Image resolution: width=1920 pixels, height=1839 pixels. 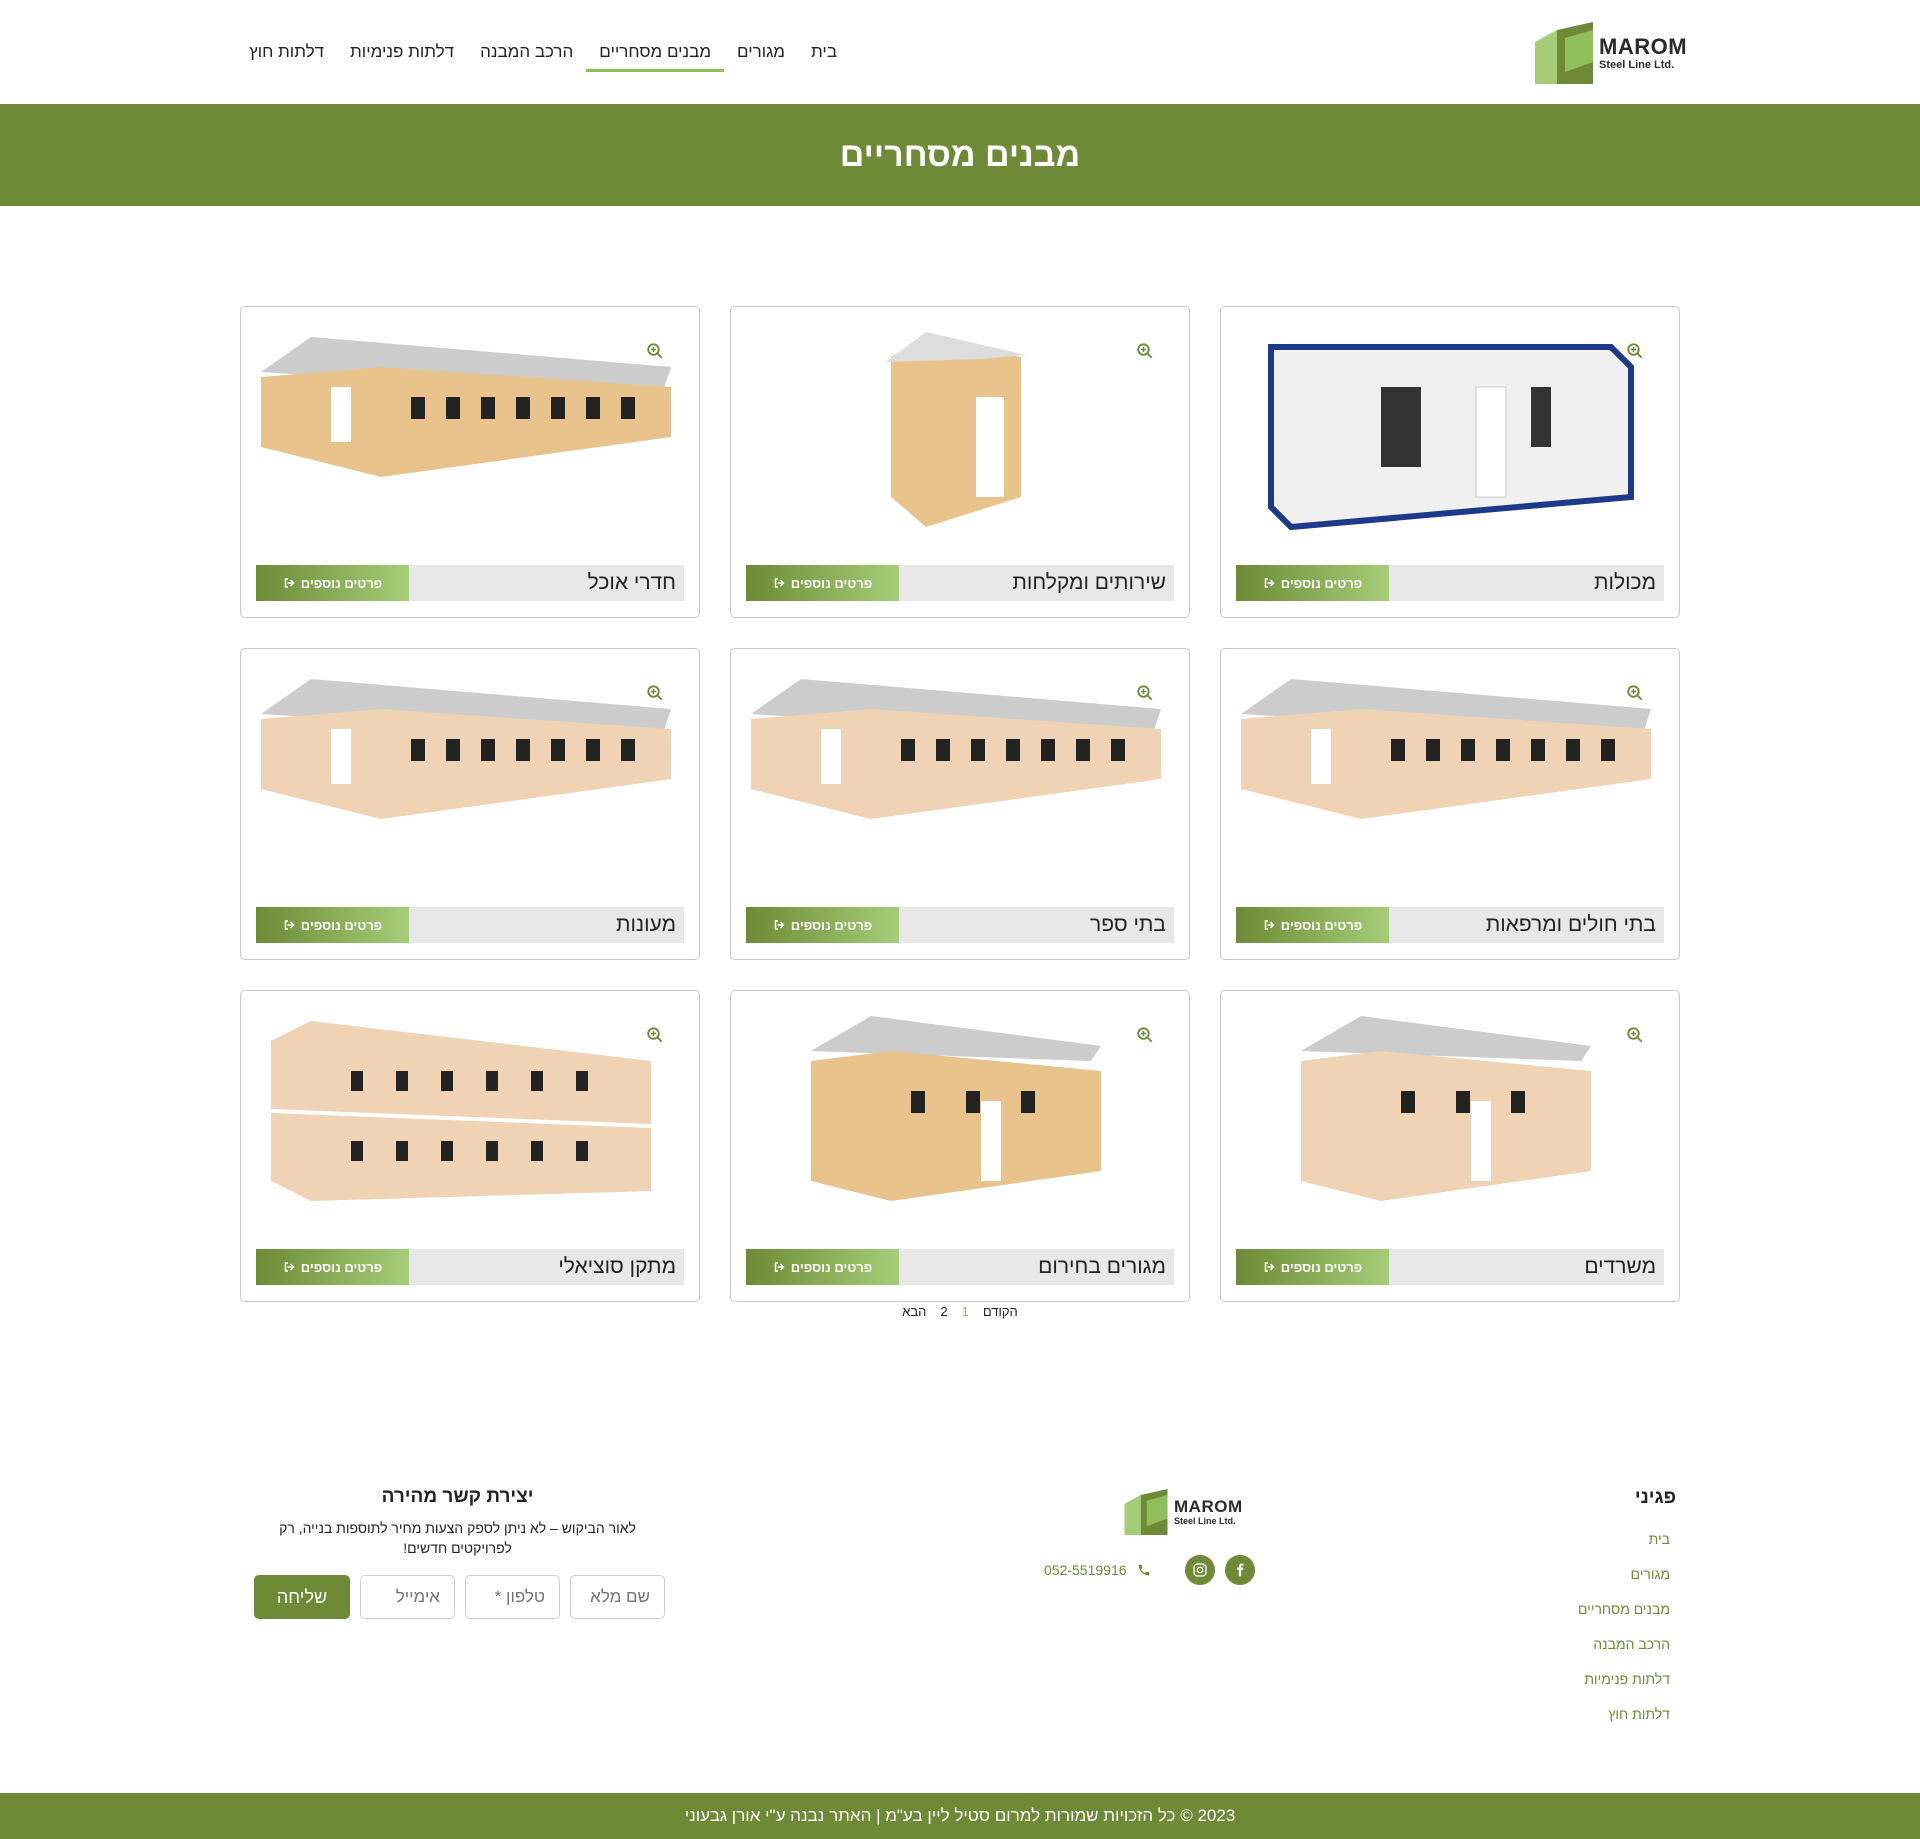 What do you see at coordinates (960, 1311) in the screenshot?
I see `pagination: הקודם 1 2 הבא` at bounding box center [960, 1311].